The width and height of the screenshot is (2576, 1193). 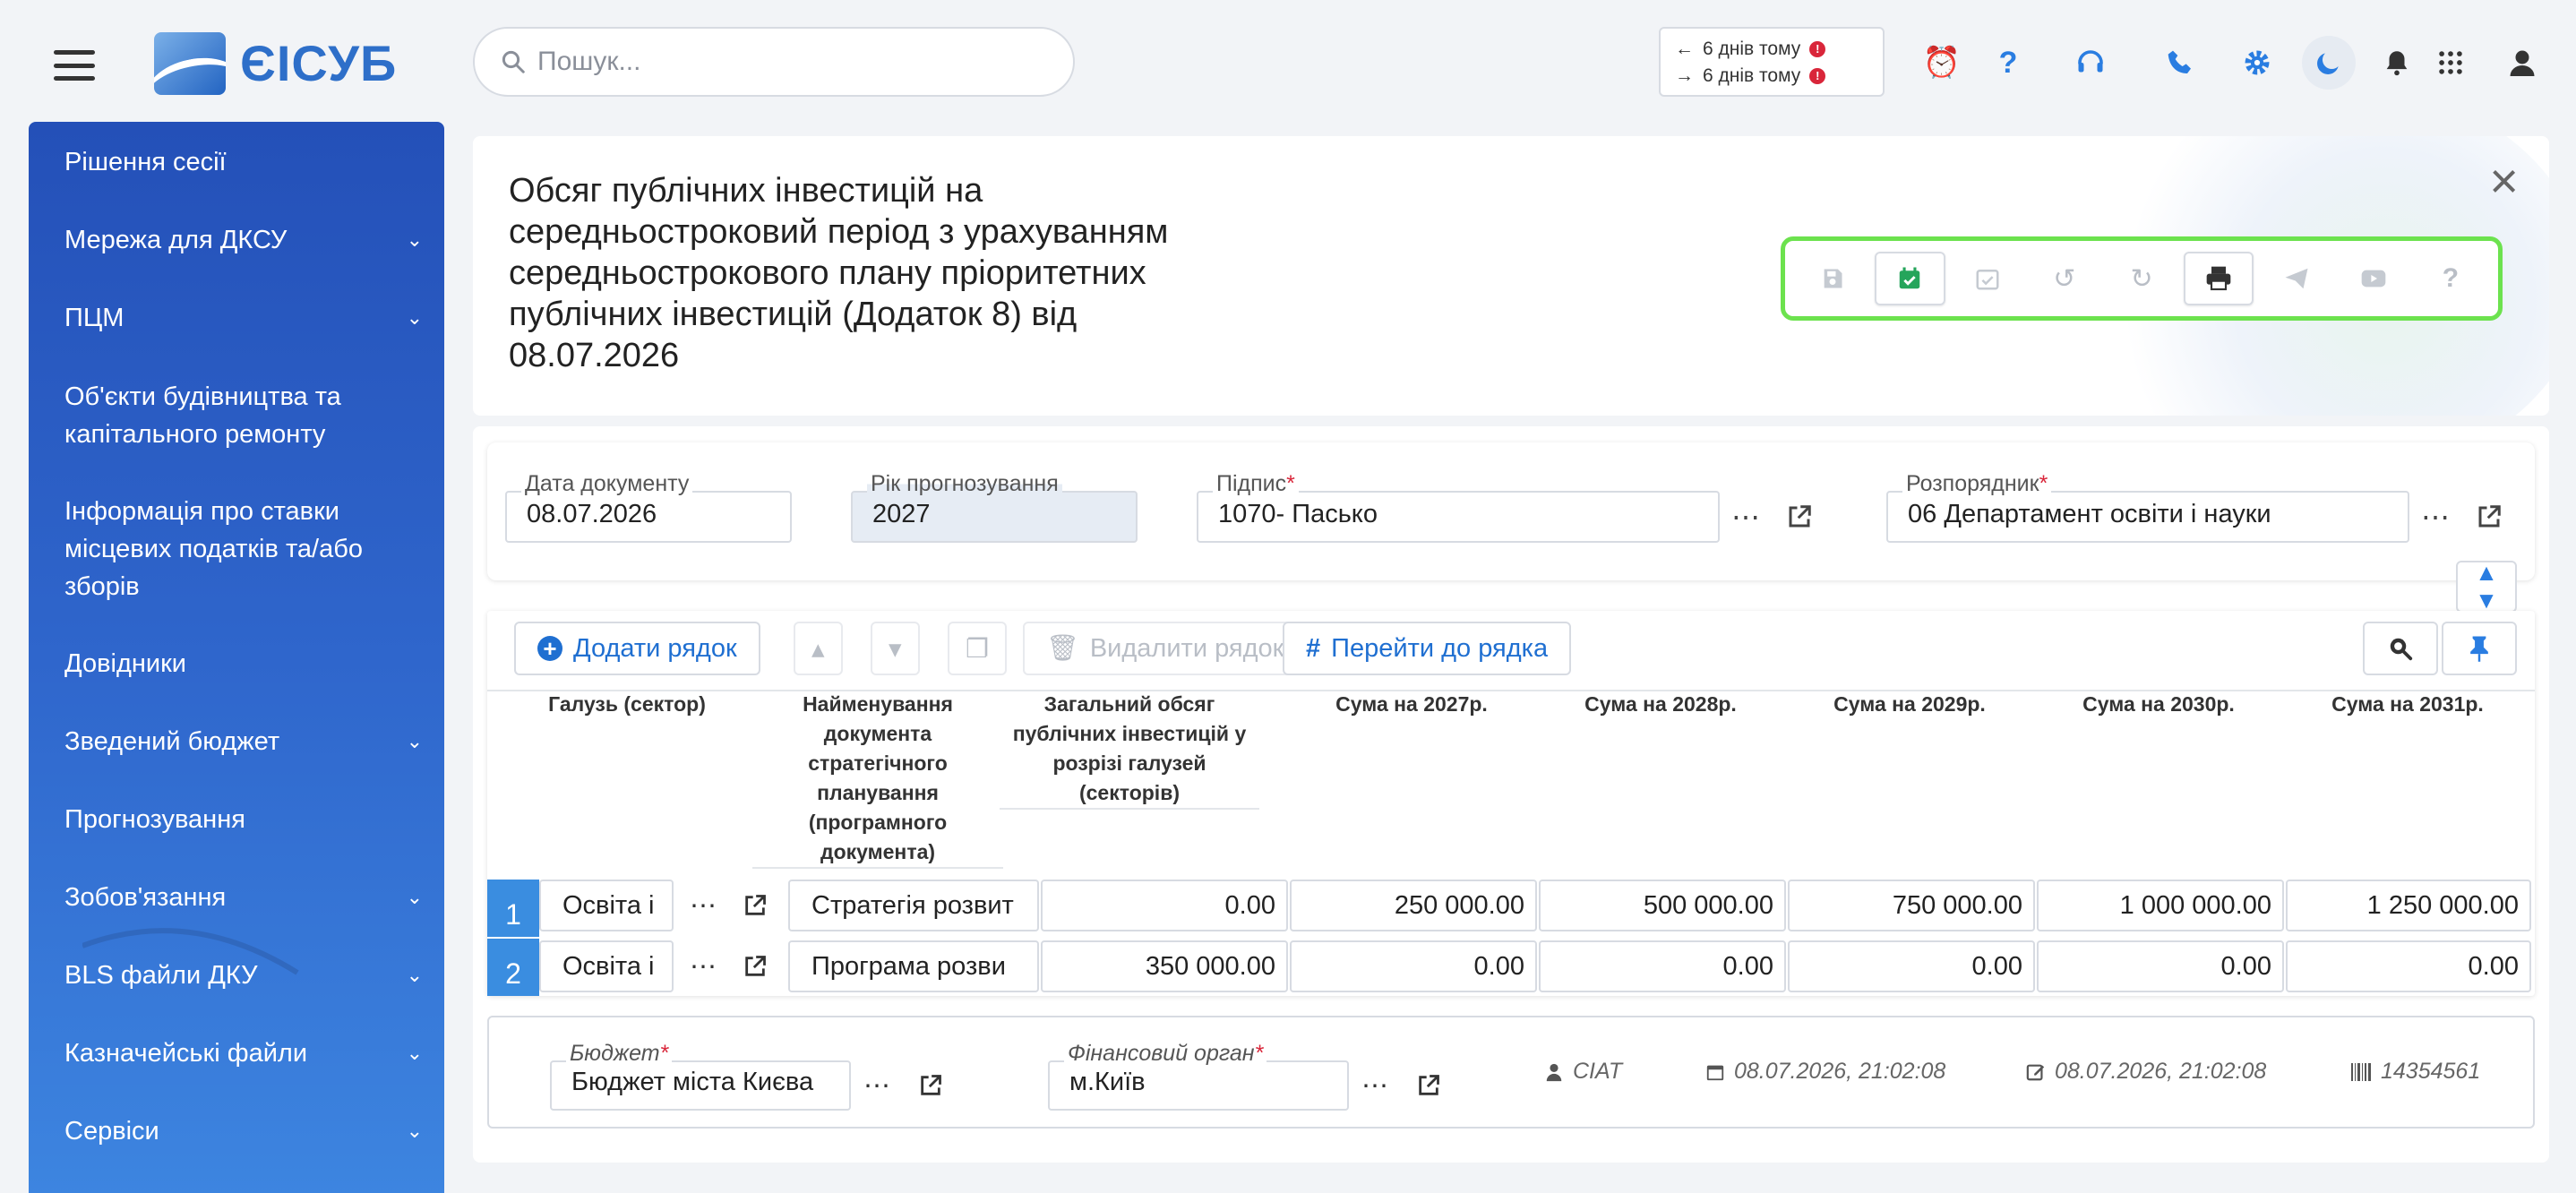 I want to click on sidebar-item-treasury-files: Казначейські файли ⌄, so click(x=243, y=1053).